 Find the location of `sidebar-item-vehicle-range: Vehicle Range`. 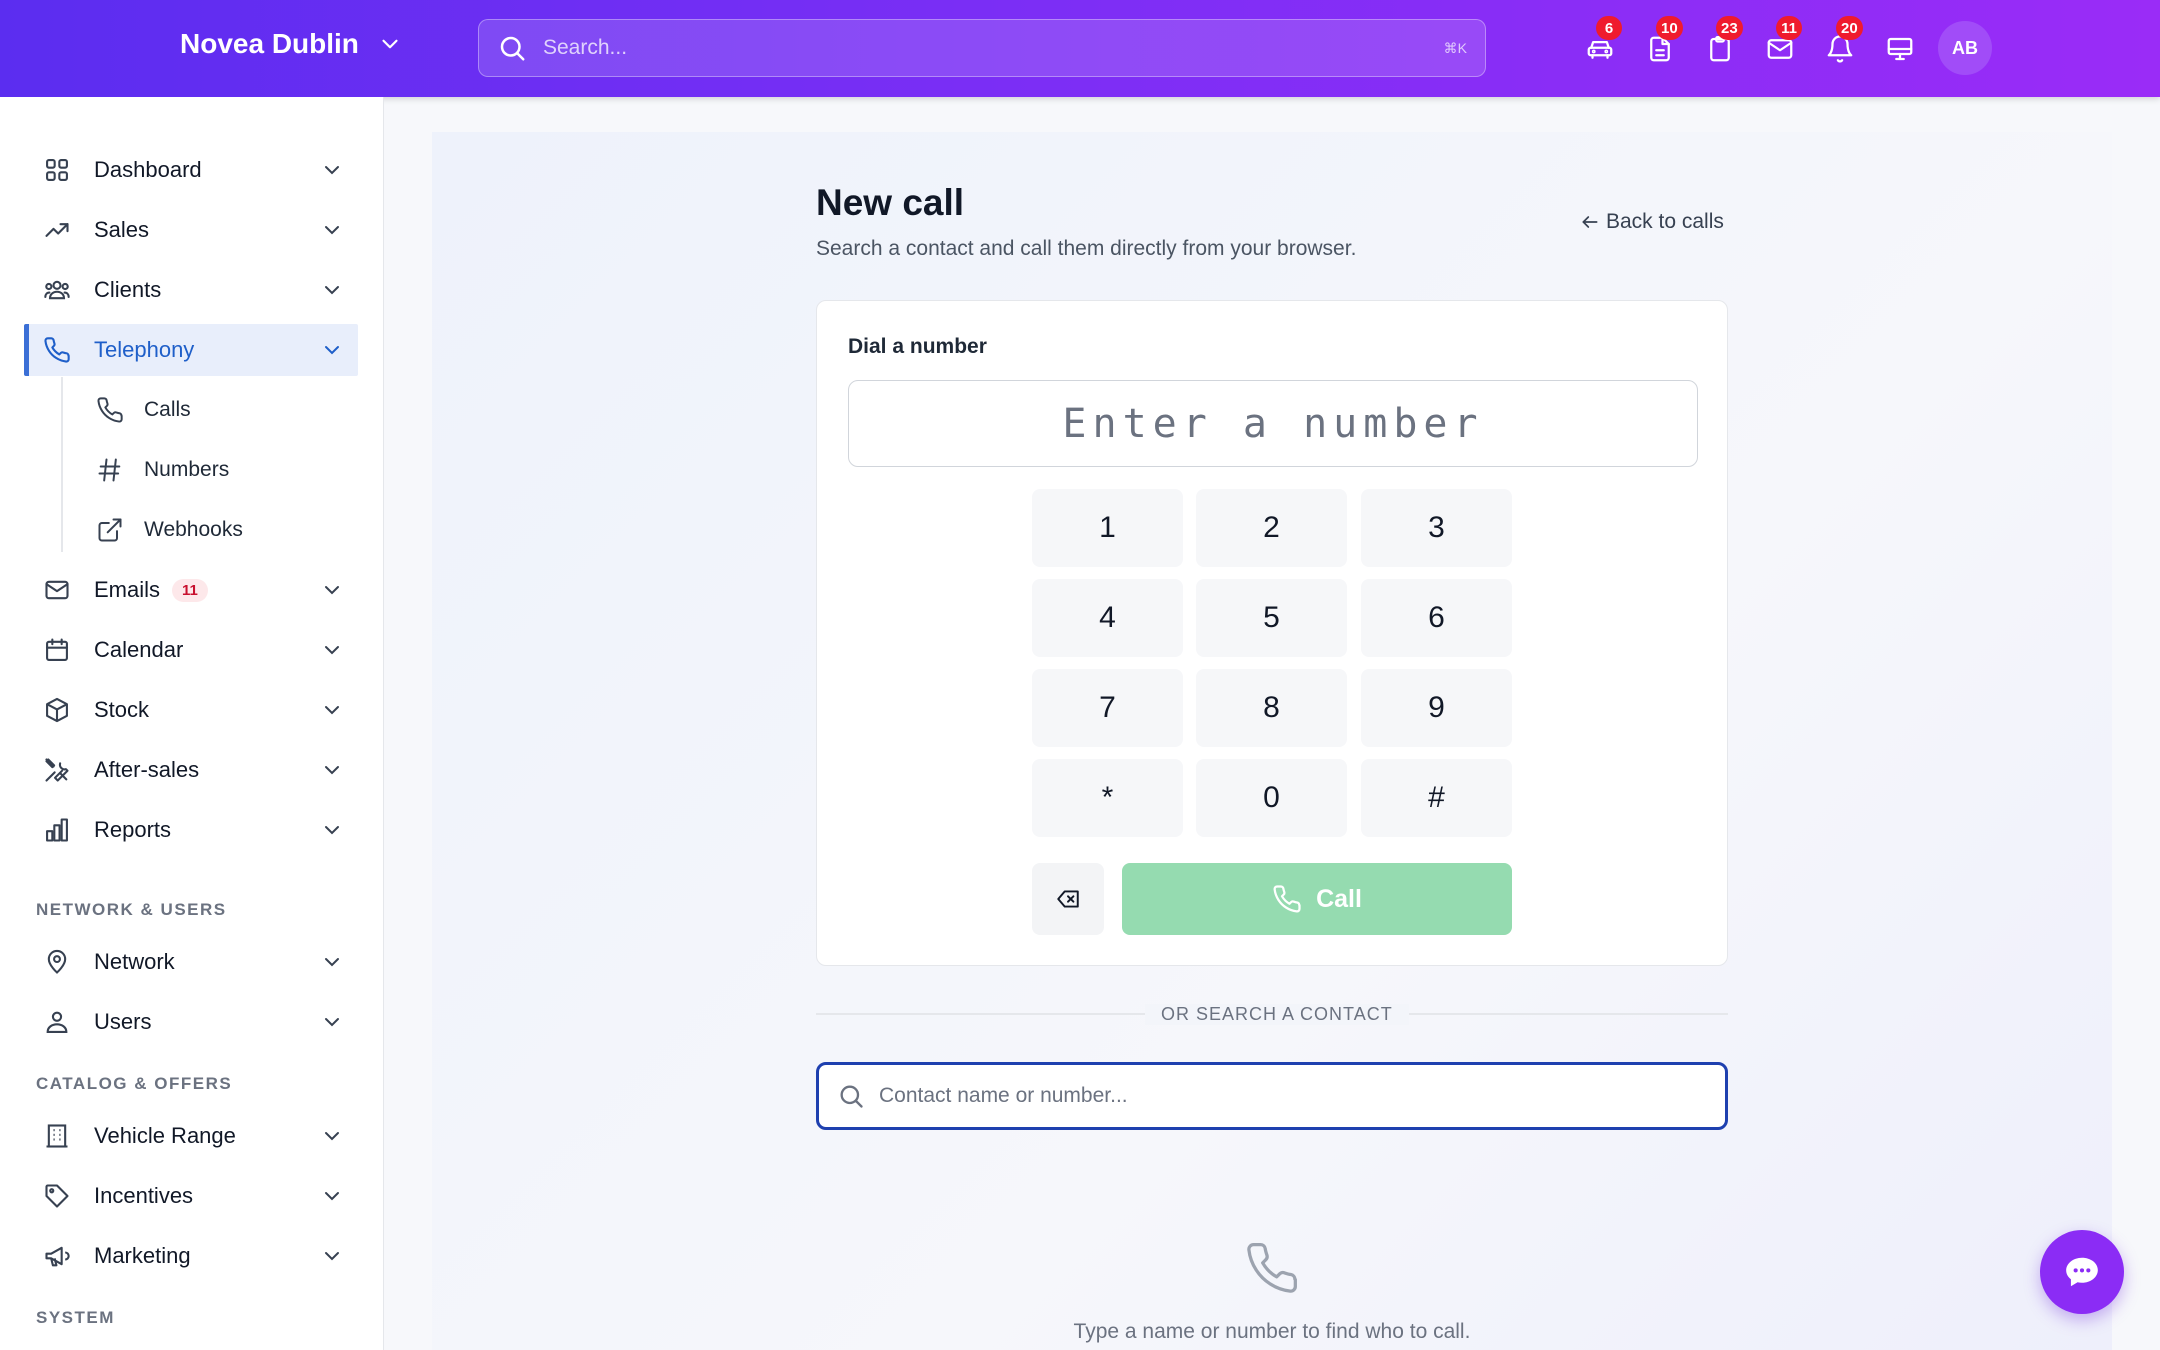

sidebar-item-vehicle-range: Vehicle Range is located at coordinates (191, 1136).